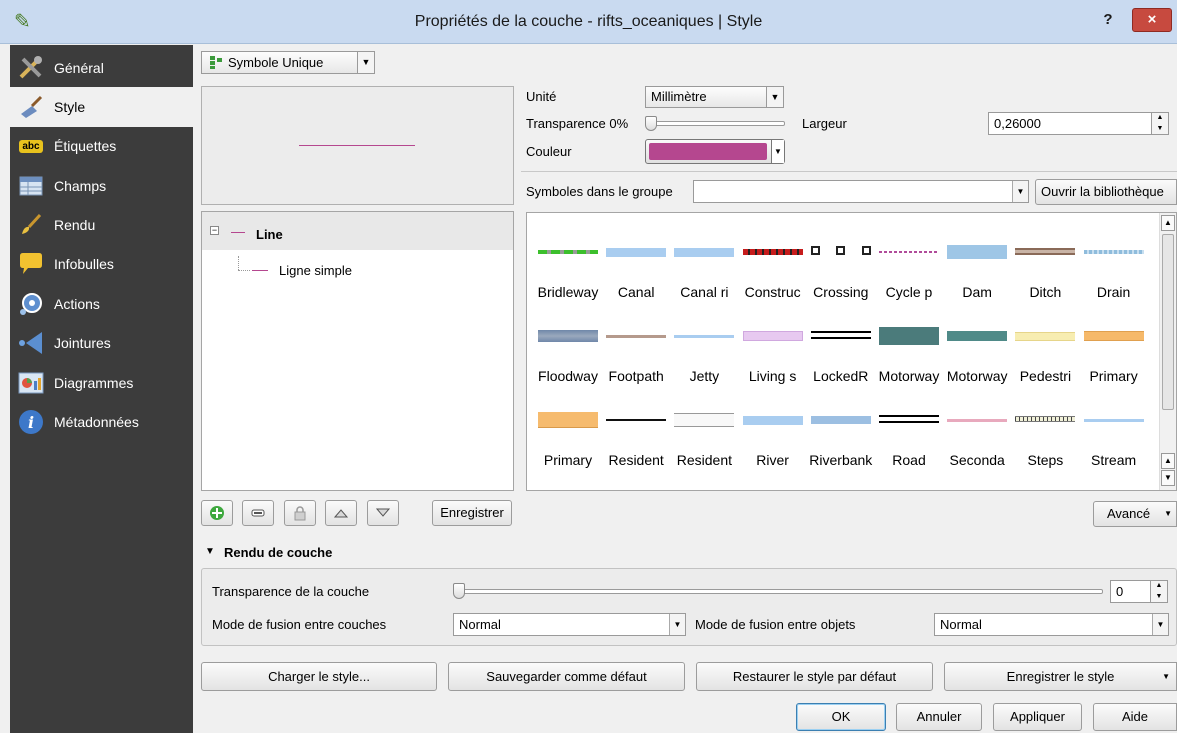 The height and width of the screenshot is (733, 1177). Describe the element at coordinates (288, 62) in the screenshot. I see `renderer-type-select: Symbole Unique ▼` at that location.